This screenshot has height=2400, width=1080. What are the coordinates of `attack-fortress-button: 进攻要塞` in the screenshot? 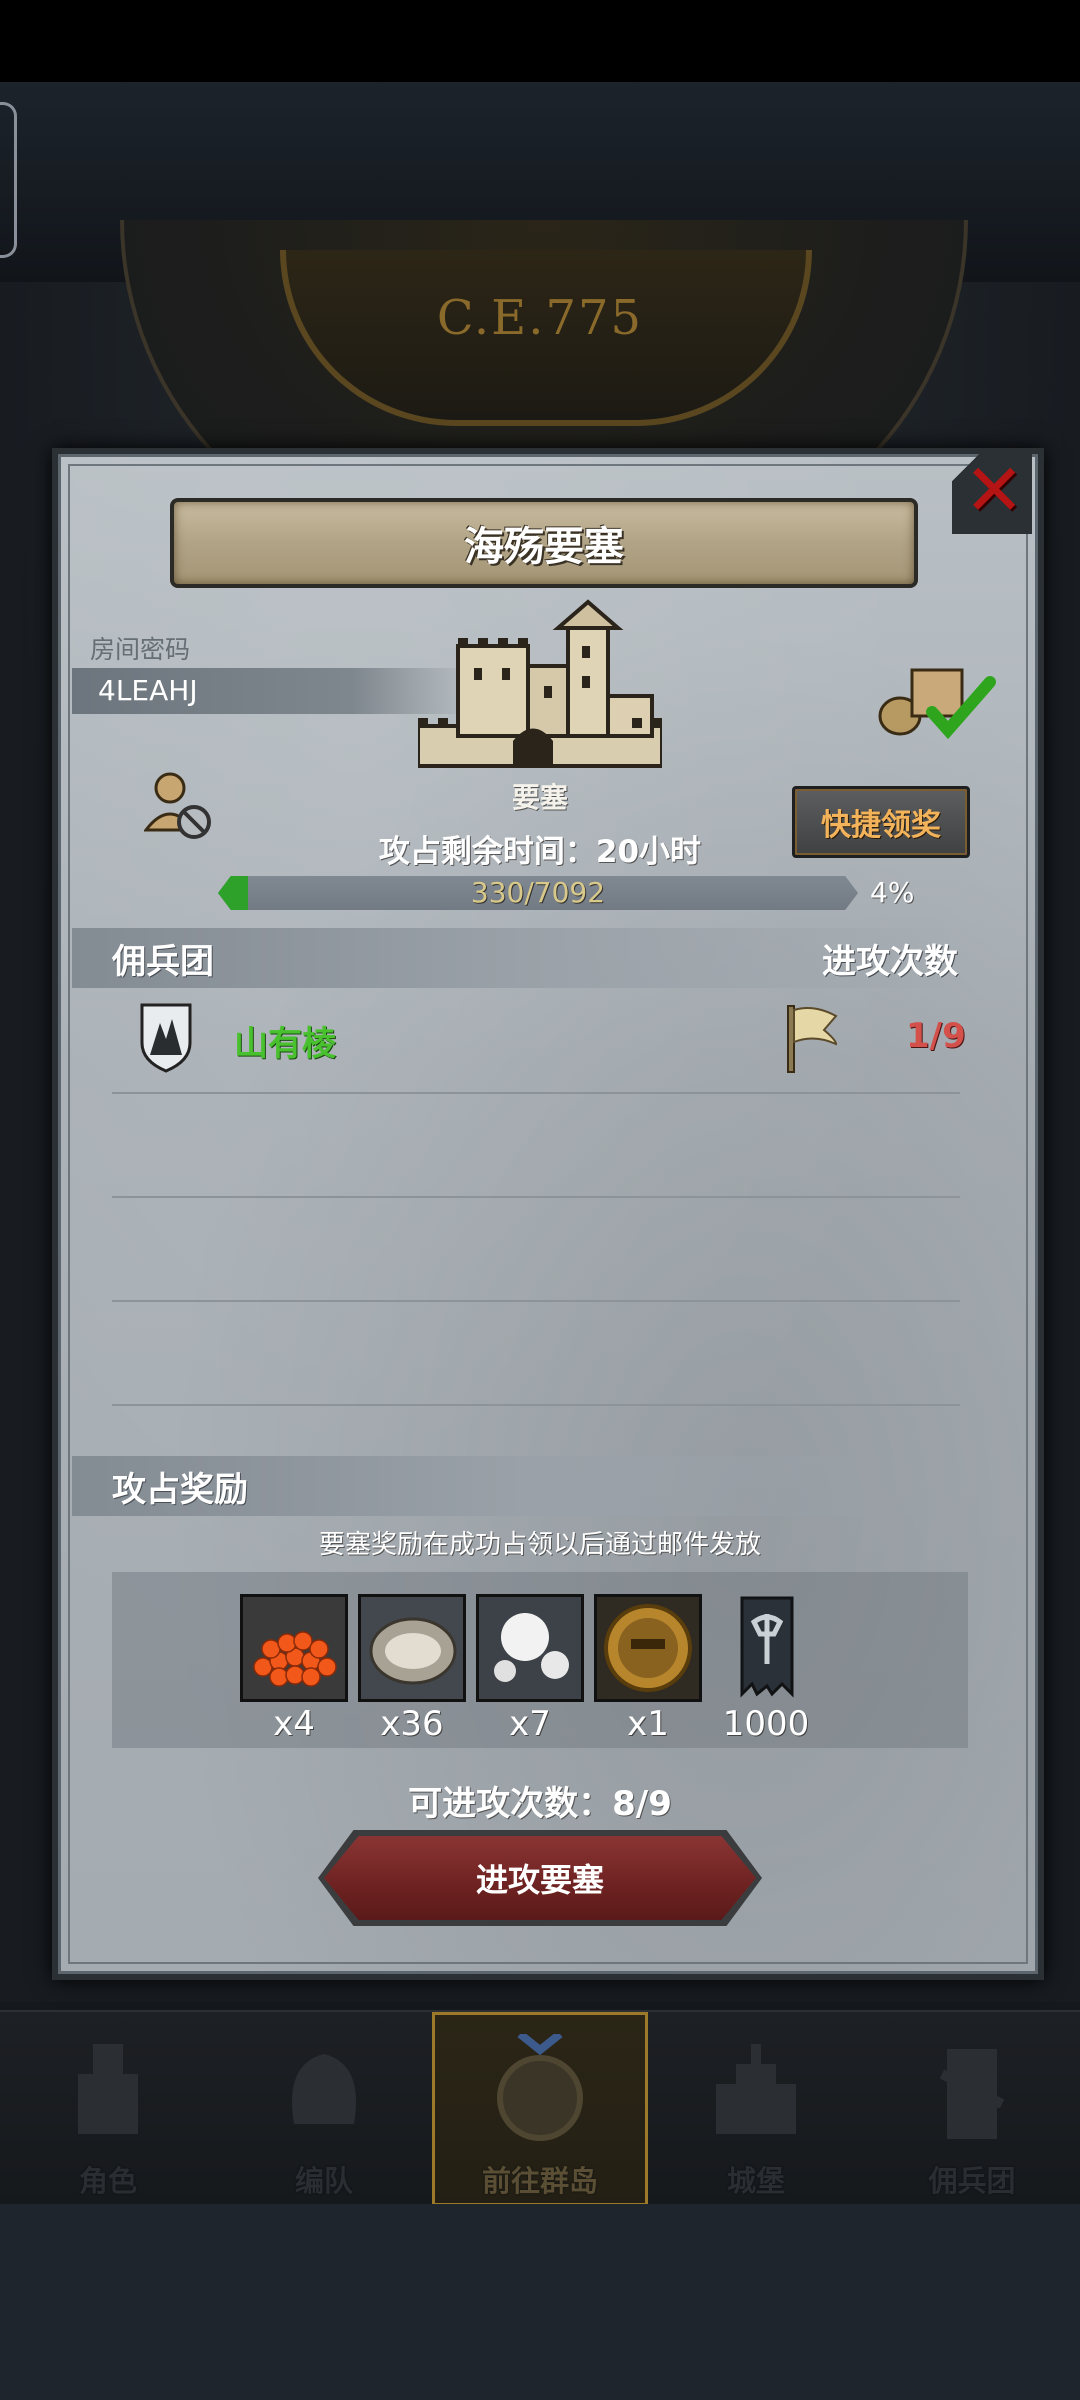 It's located at (540, 1878).